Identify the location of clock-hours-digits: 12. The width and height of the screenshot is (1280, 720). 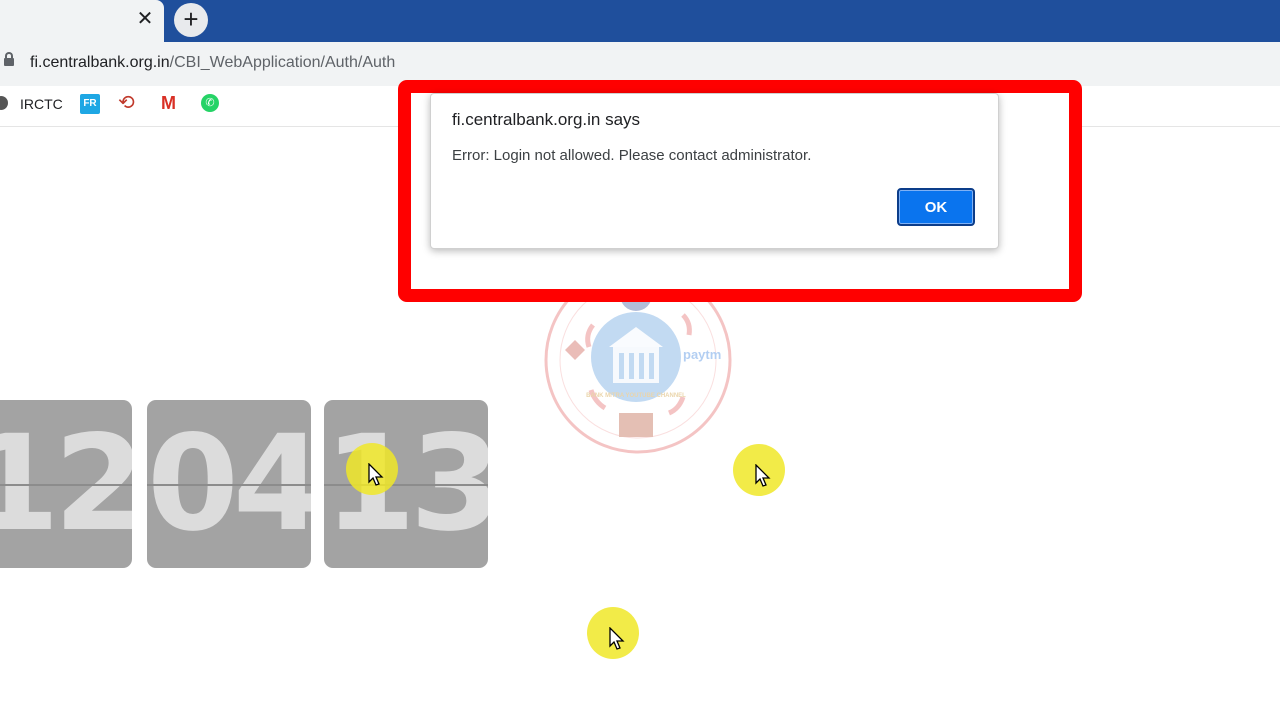
(66, 484).